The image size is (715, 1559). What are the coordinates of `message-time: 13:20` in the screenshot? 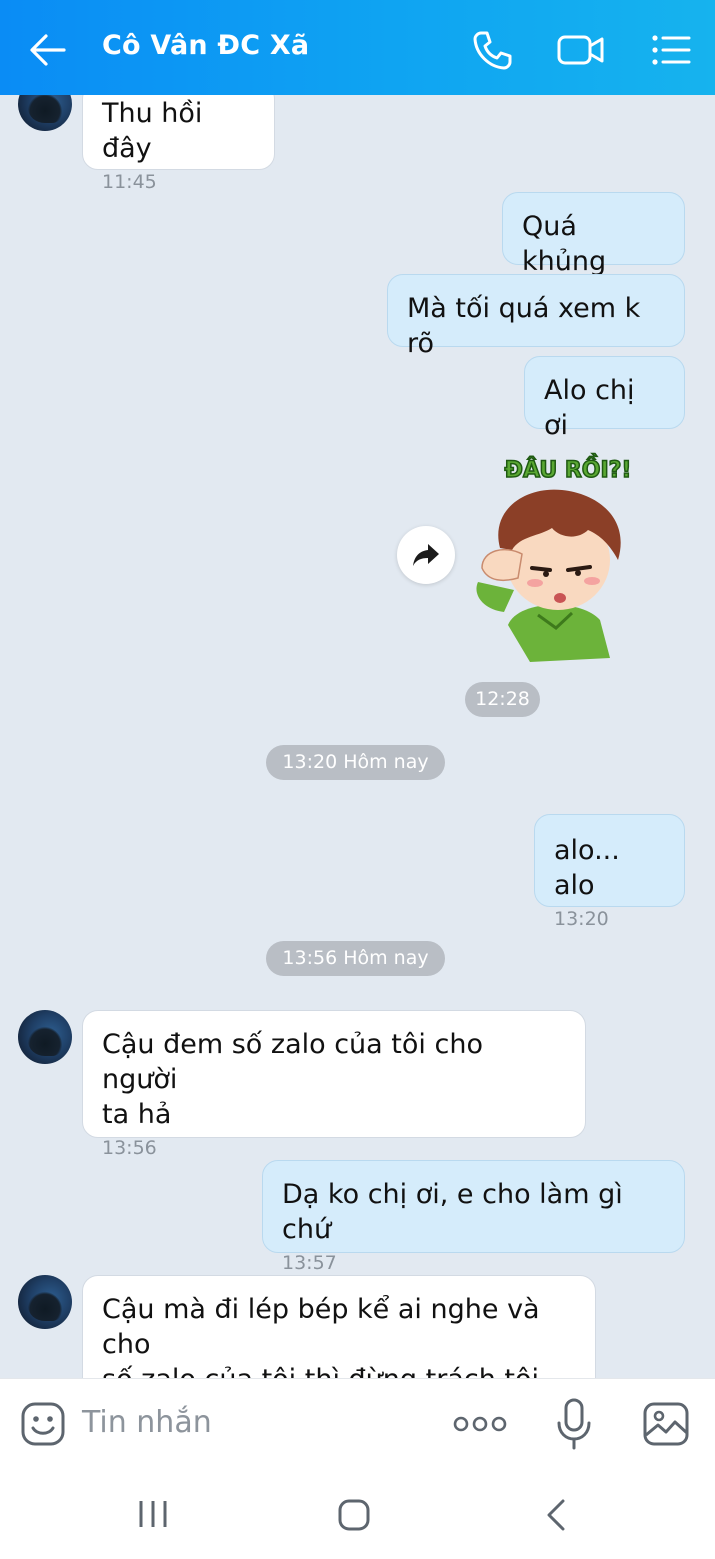 It's located at (581, 919).